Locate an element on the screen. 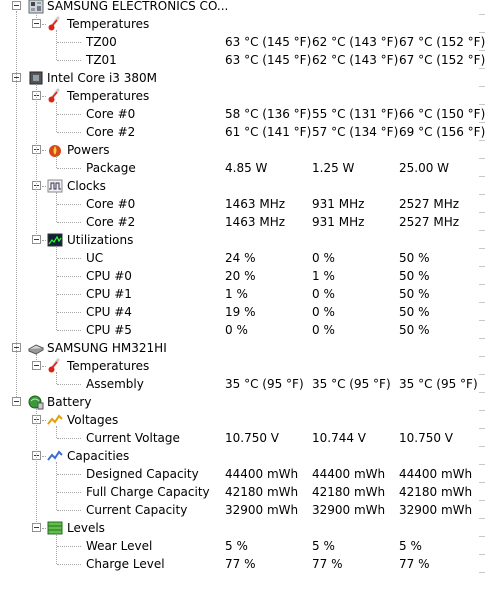 This screenshot has width=485, height=591. sensor-label: Core #0 is located at coordinates (111, 204).